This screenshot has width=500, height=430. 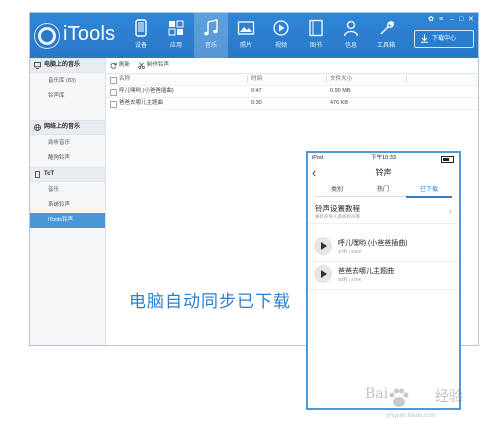 What do you see at coordinates (59, 205) in the screenshot?
I see `sidebar-item-label: 系统铃声` at bounding box center [59, 205].